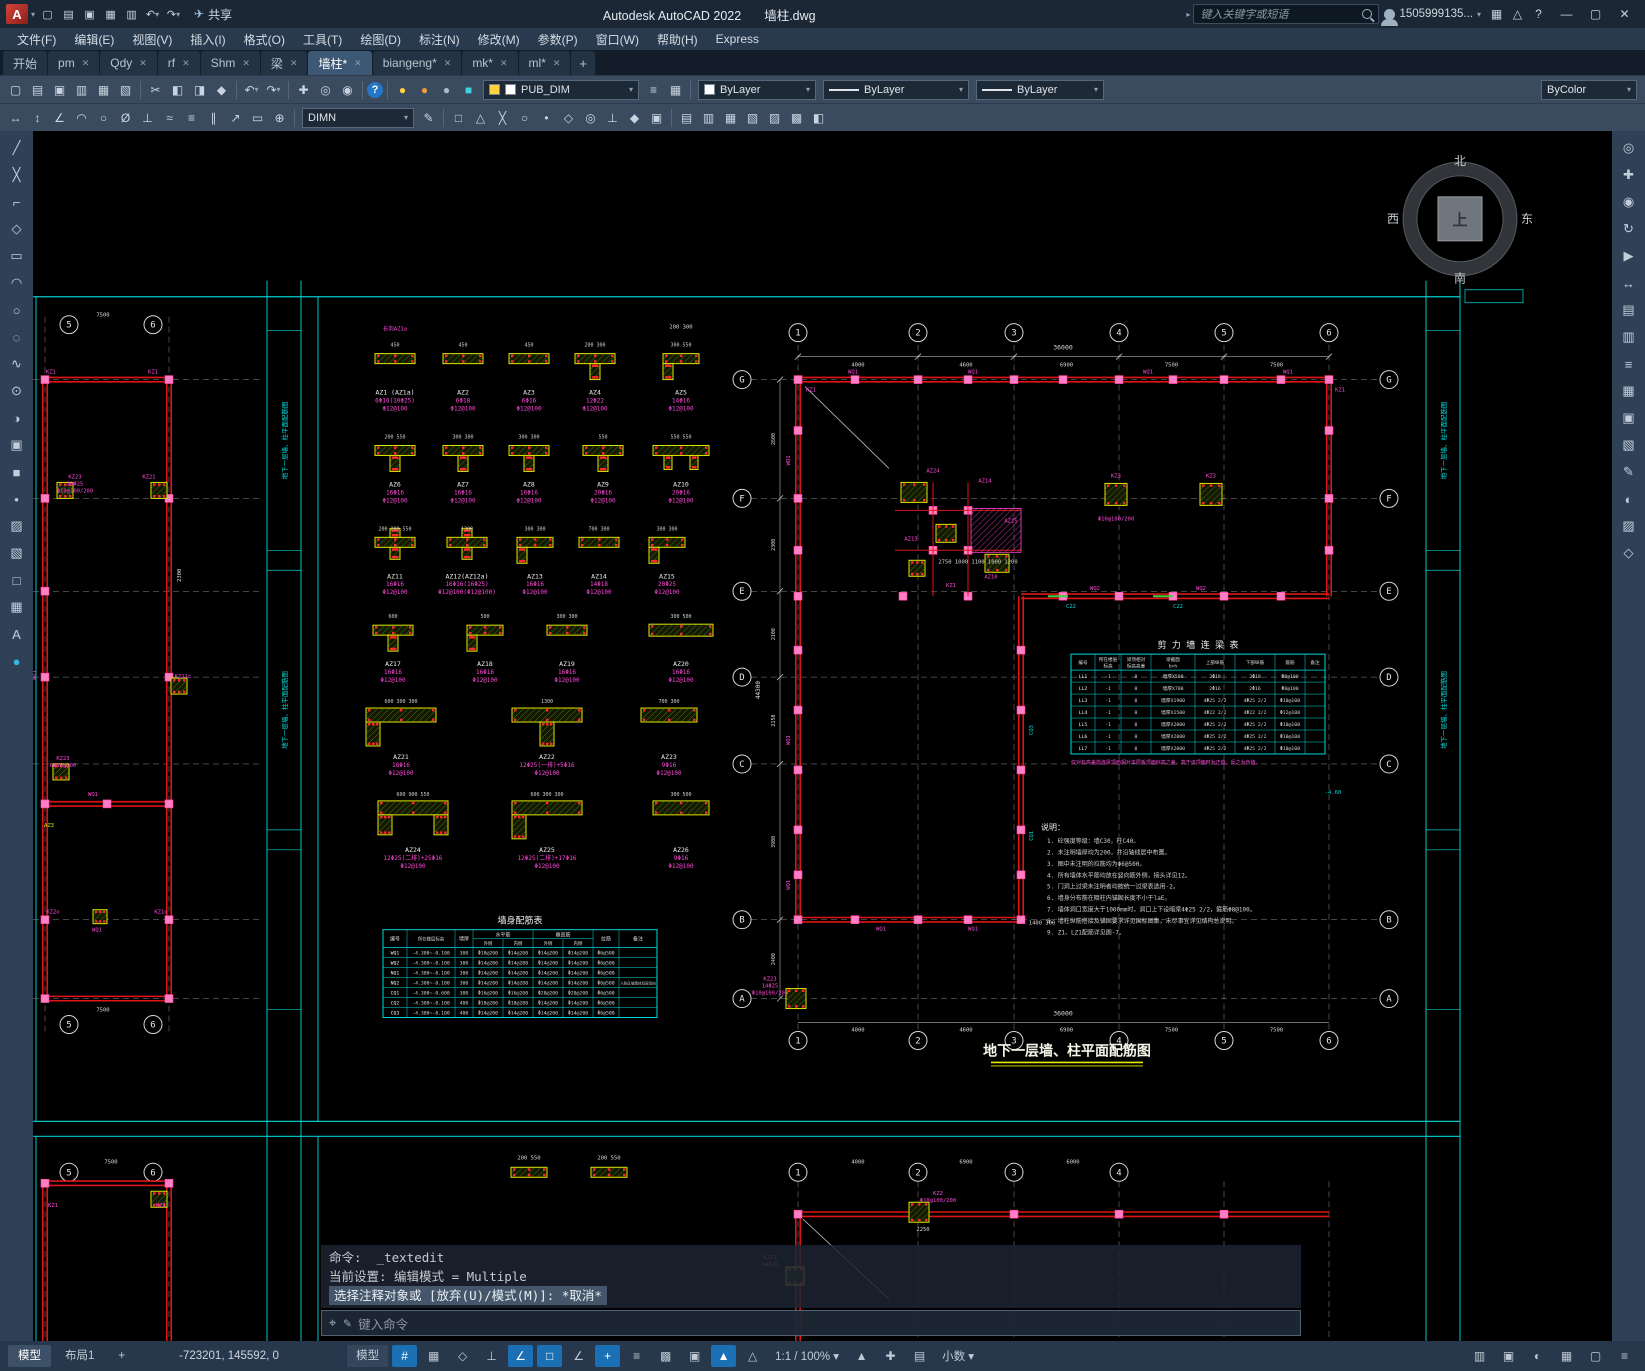  Describe the element at coordinates (919, 1356) in the screenshot. I see `units-icon: ▤` at that location.